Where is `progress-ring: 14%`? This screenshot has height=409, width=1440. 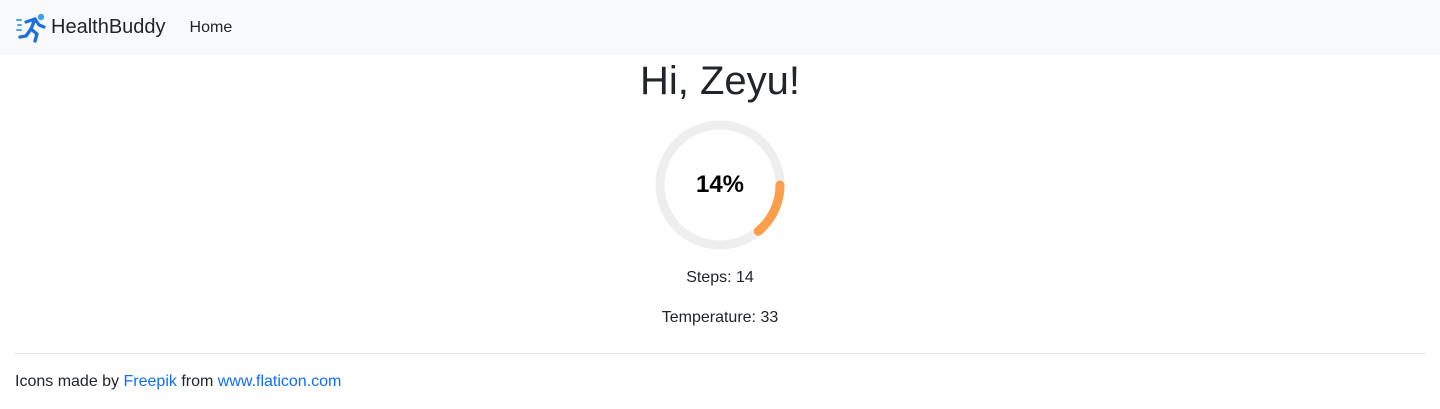
progress-ring: 14% is located at coordinates (720, 185).